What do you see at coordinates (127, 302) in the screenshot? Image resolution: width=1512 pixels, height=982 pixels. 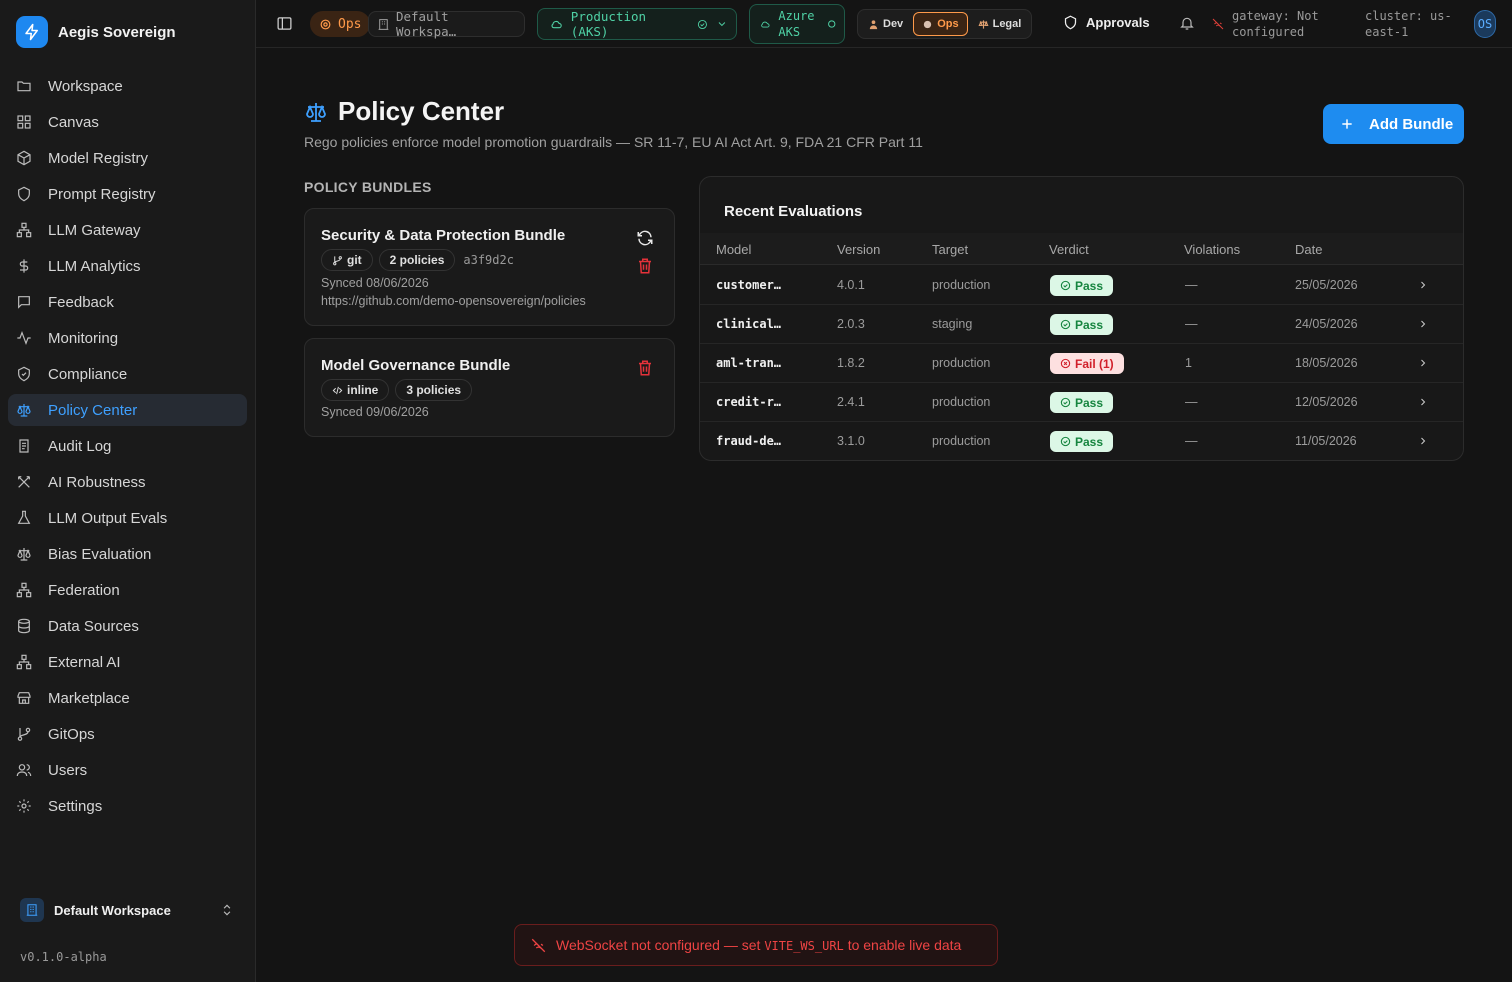 I see `sidebar-item-feedback: Feedback` at bounding box center [127, 302].